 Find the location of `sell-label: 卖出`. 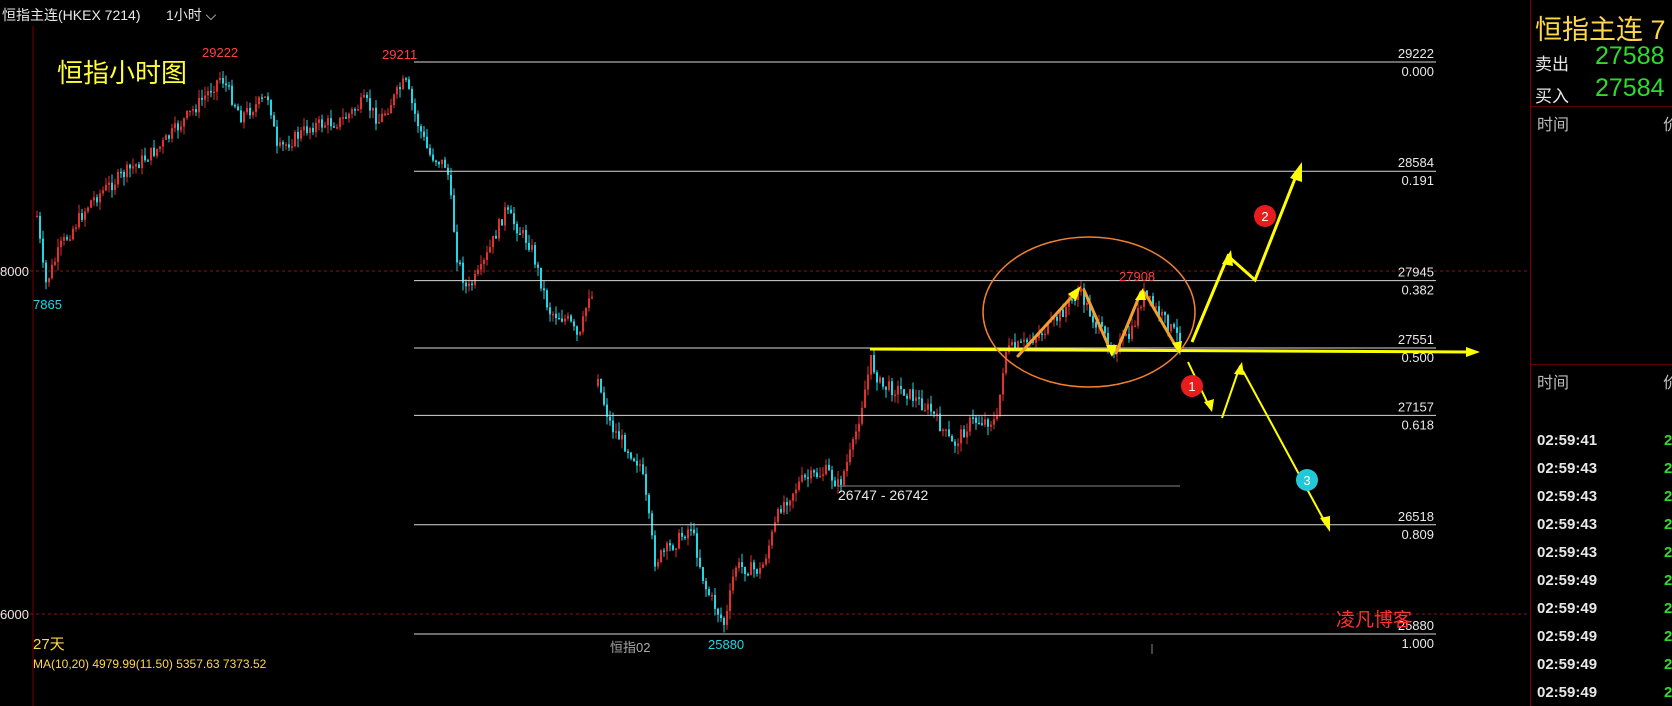

sell-label: 卖出 is located at coordinates (1552, 64).